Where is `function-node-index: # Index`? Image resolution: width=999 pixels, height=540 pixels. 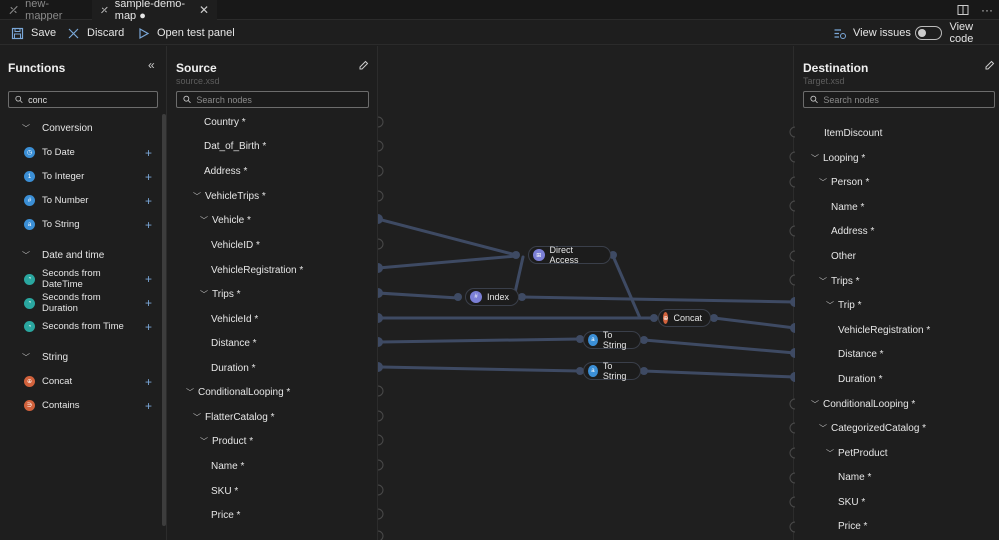
function-node-index: # Index is located at coordinates (492, 297).